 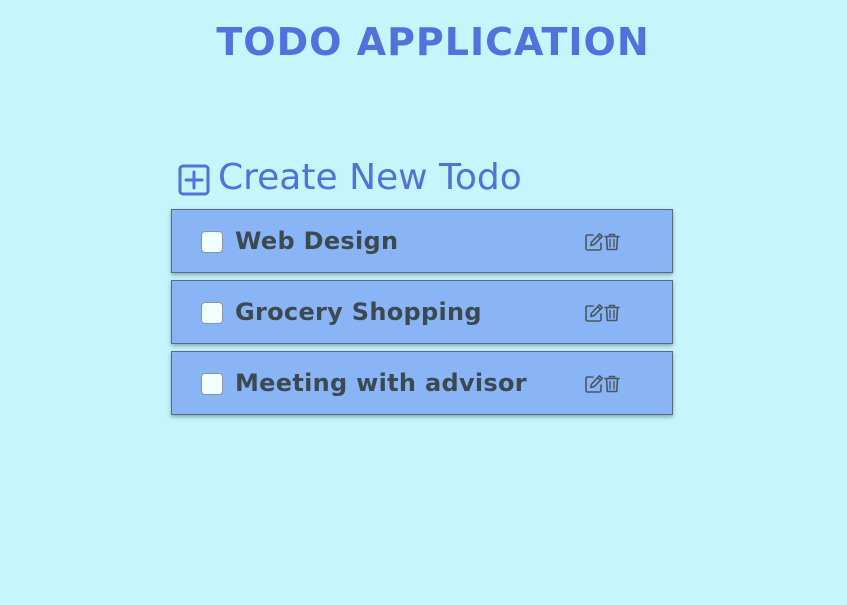 What do you see at coordinates (433, 42) in the screenshot?
I see `page-title: TODO APPLICATION` at bounding box center [433, 42].